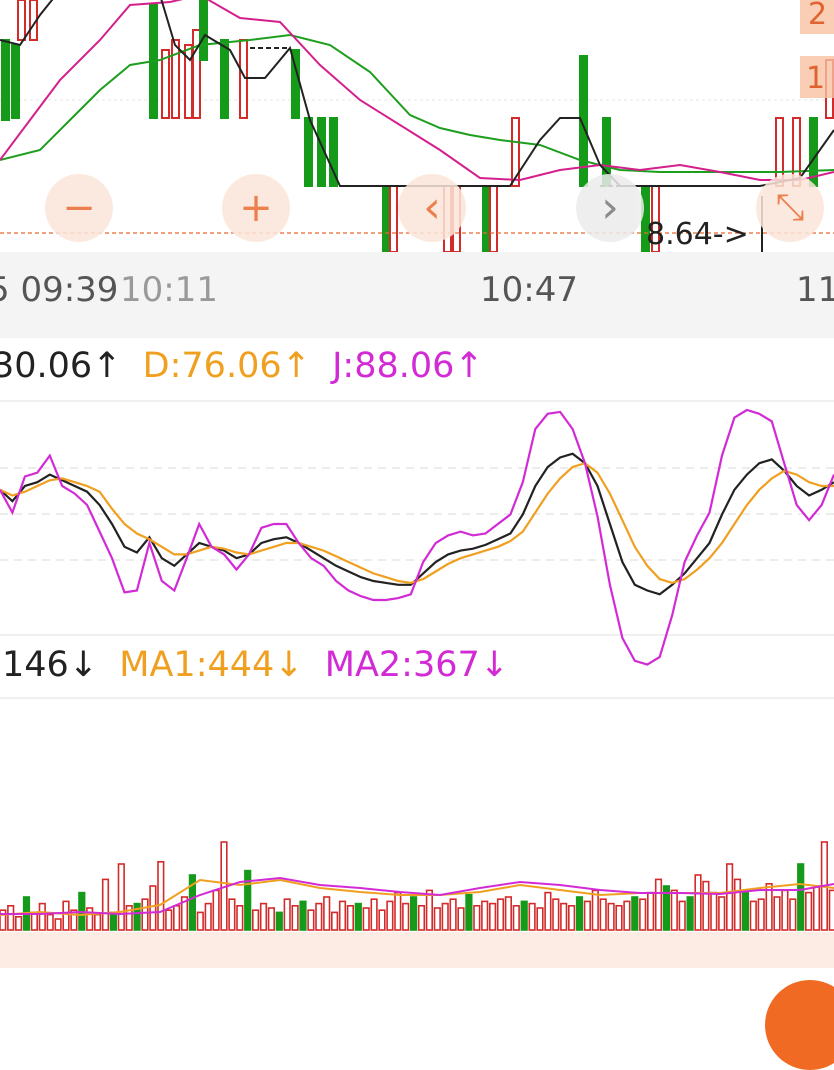 The width and height of the screenshot is (834, 1070). What do you see at coordinates (59, 290) in the screenshot?
I see `time-label-0939: 5 09:39` at bounding box center [59, 290].